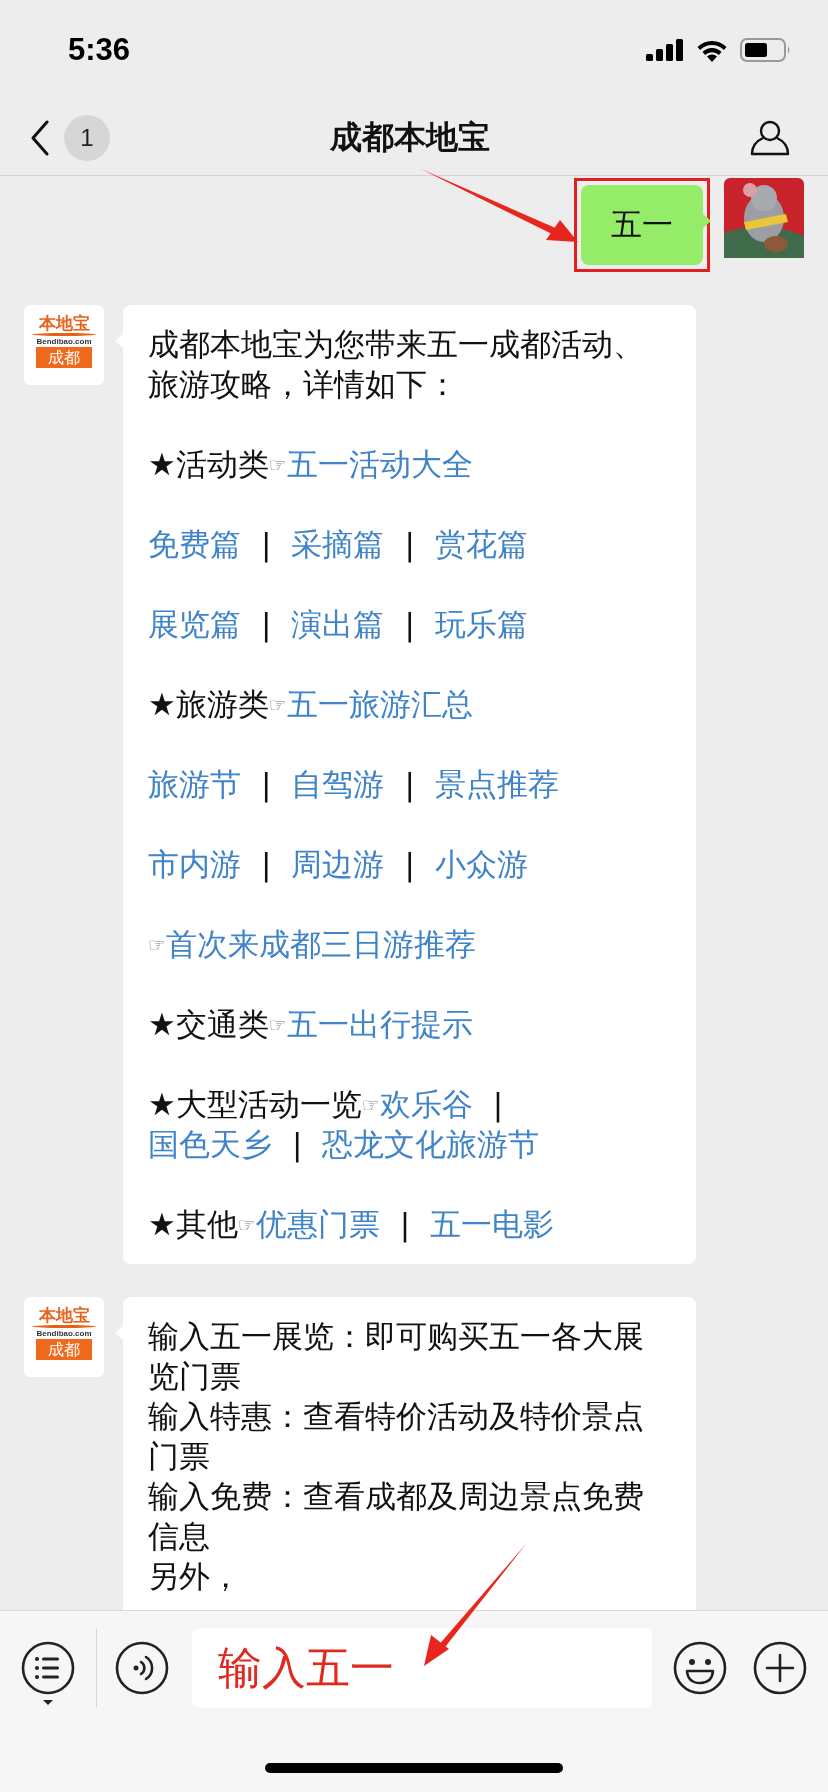 The image size is (828, 1792). I want to click on link: 免费篇, so click(194, 544).